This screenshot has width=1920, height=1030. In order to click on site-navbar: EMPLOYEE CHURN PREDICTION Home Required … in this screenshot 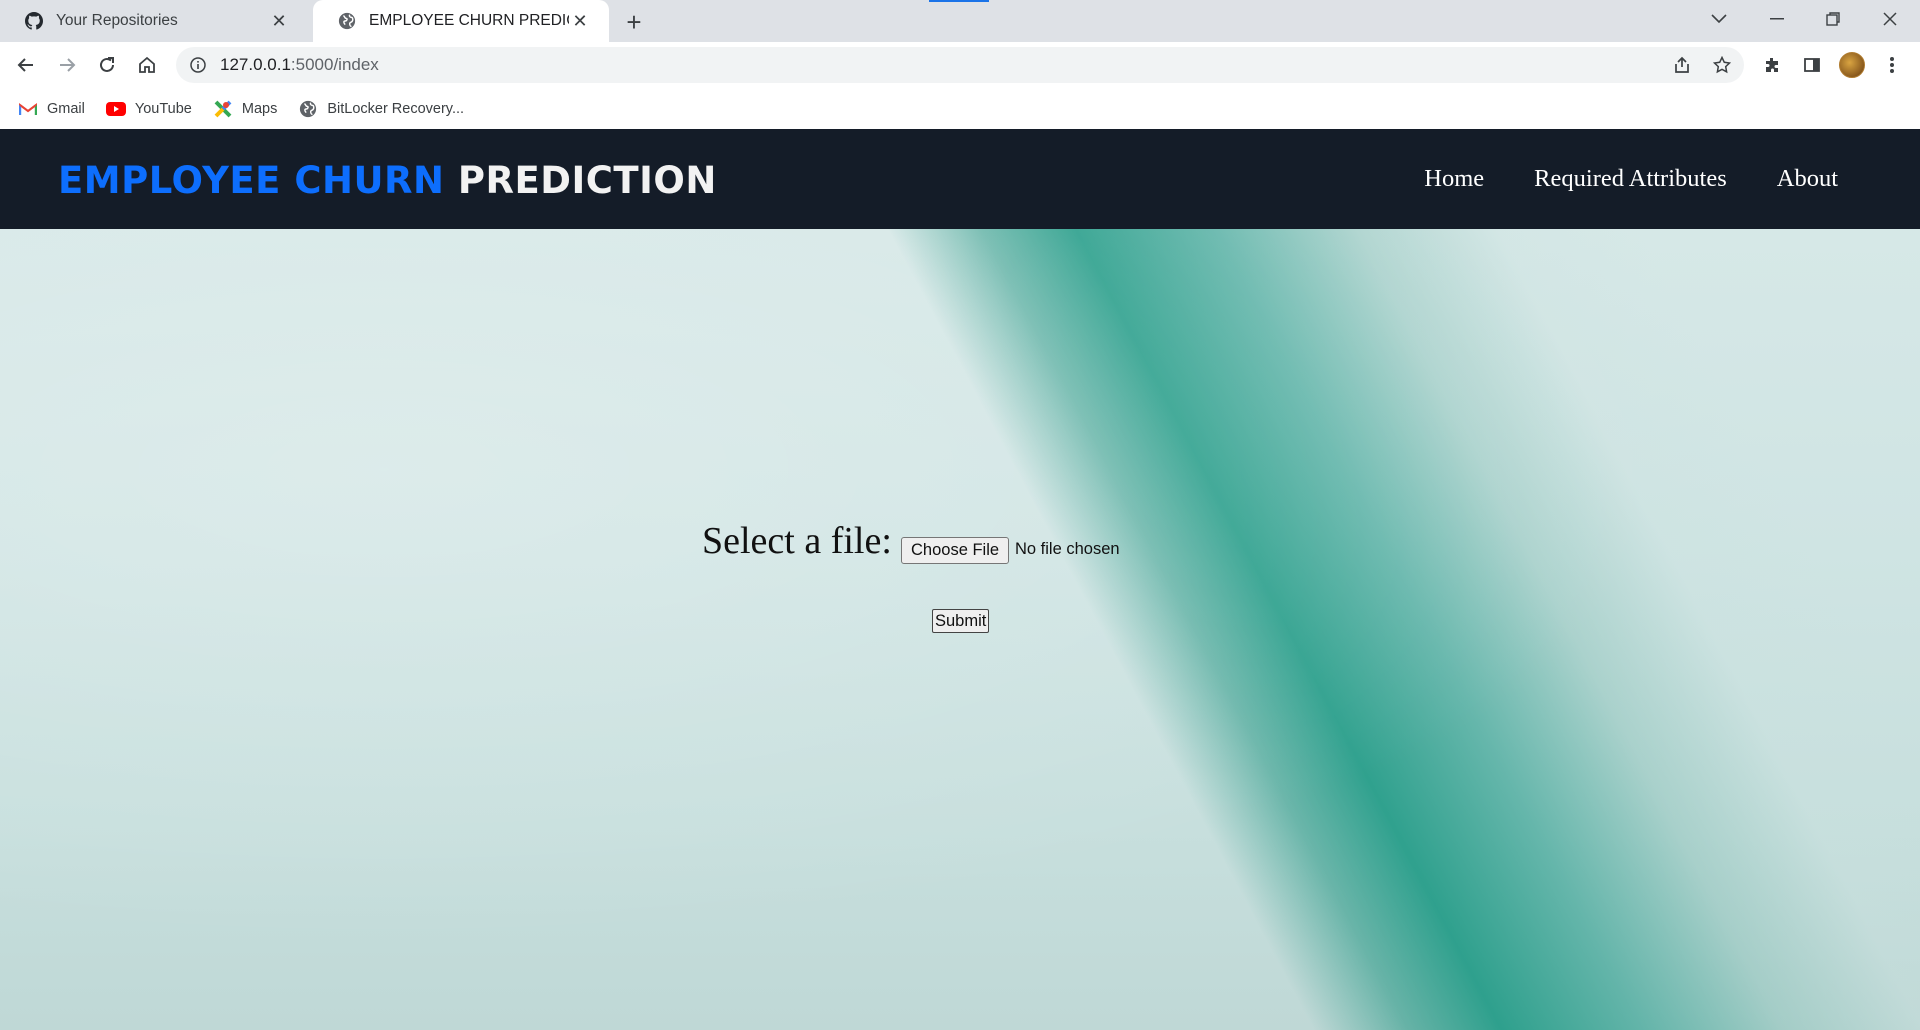, I will do `click(960, 179)`.